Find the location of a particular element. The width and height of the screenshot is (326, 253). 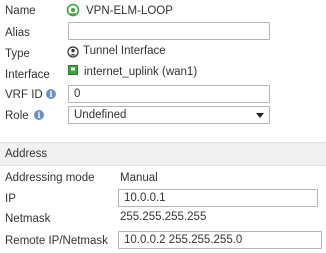

role-select-value: Undefined is located at coordinates (100, 115).